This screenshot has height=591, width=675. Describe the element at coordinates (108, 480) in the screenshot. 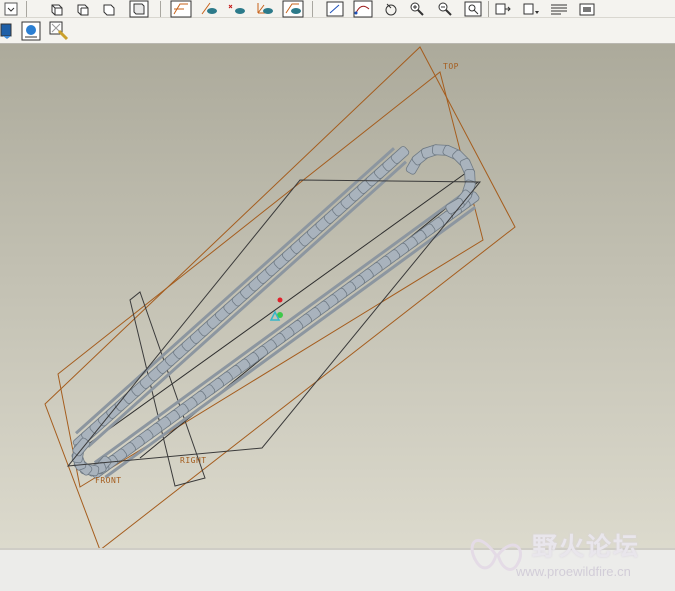

I see `datum-plane-label-front: FRONT` at that location.